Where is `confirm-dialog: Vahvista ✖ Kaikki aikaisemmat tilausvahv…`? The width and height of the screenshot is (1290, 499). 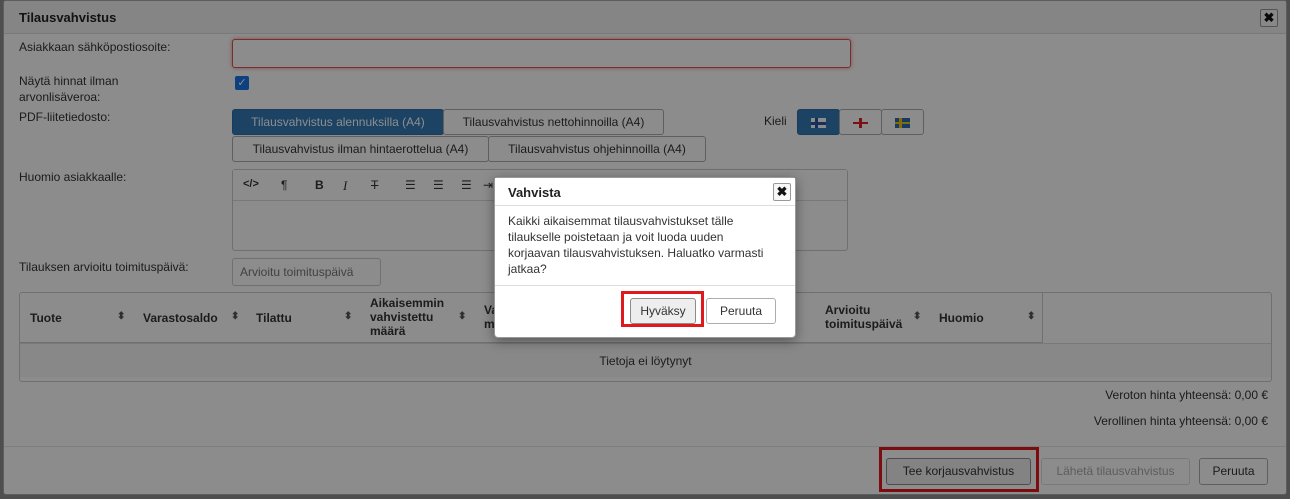
confirm-dialog: Vahvista ✖ Kaikki aikaisemmat tilausvahv… is located at coordinates (645, 257).